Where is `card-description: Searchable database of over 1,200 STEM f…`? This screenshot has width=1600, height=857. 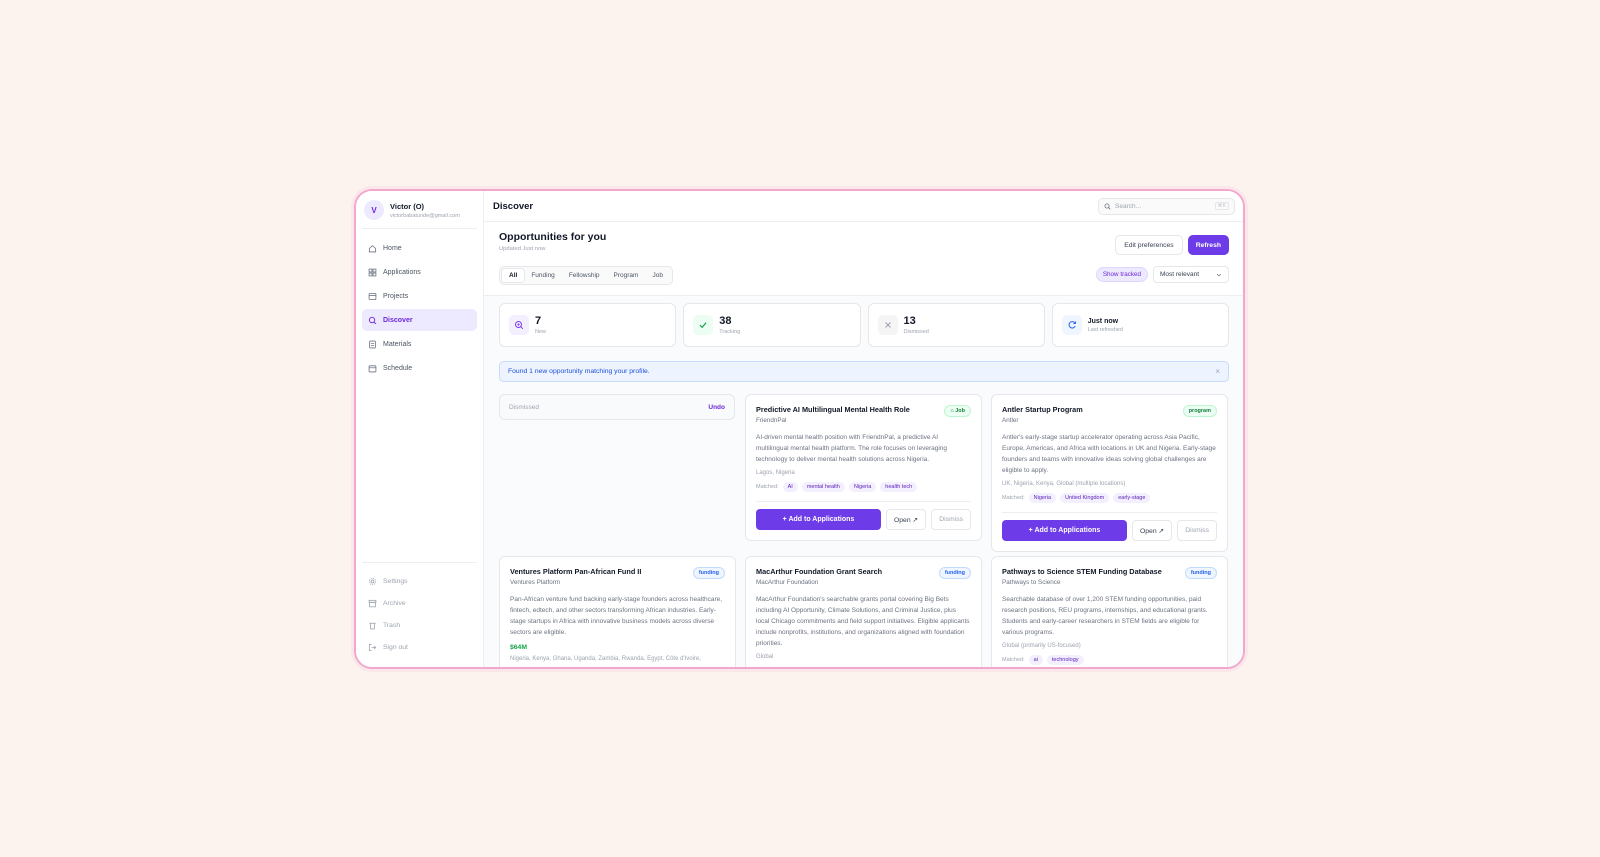 card-description: Searchable database of over 1,200 STEM f… is located at coordinates (1105, 616).